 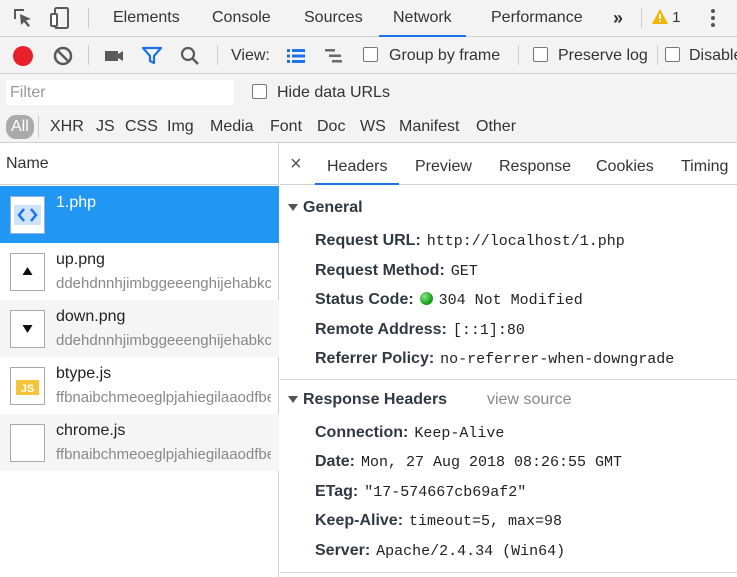 What do you see at coordinates (334, 56) in the screenshot?
I see `waterfall-overview-icon` at bounding box center [334, 56].